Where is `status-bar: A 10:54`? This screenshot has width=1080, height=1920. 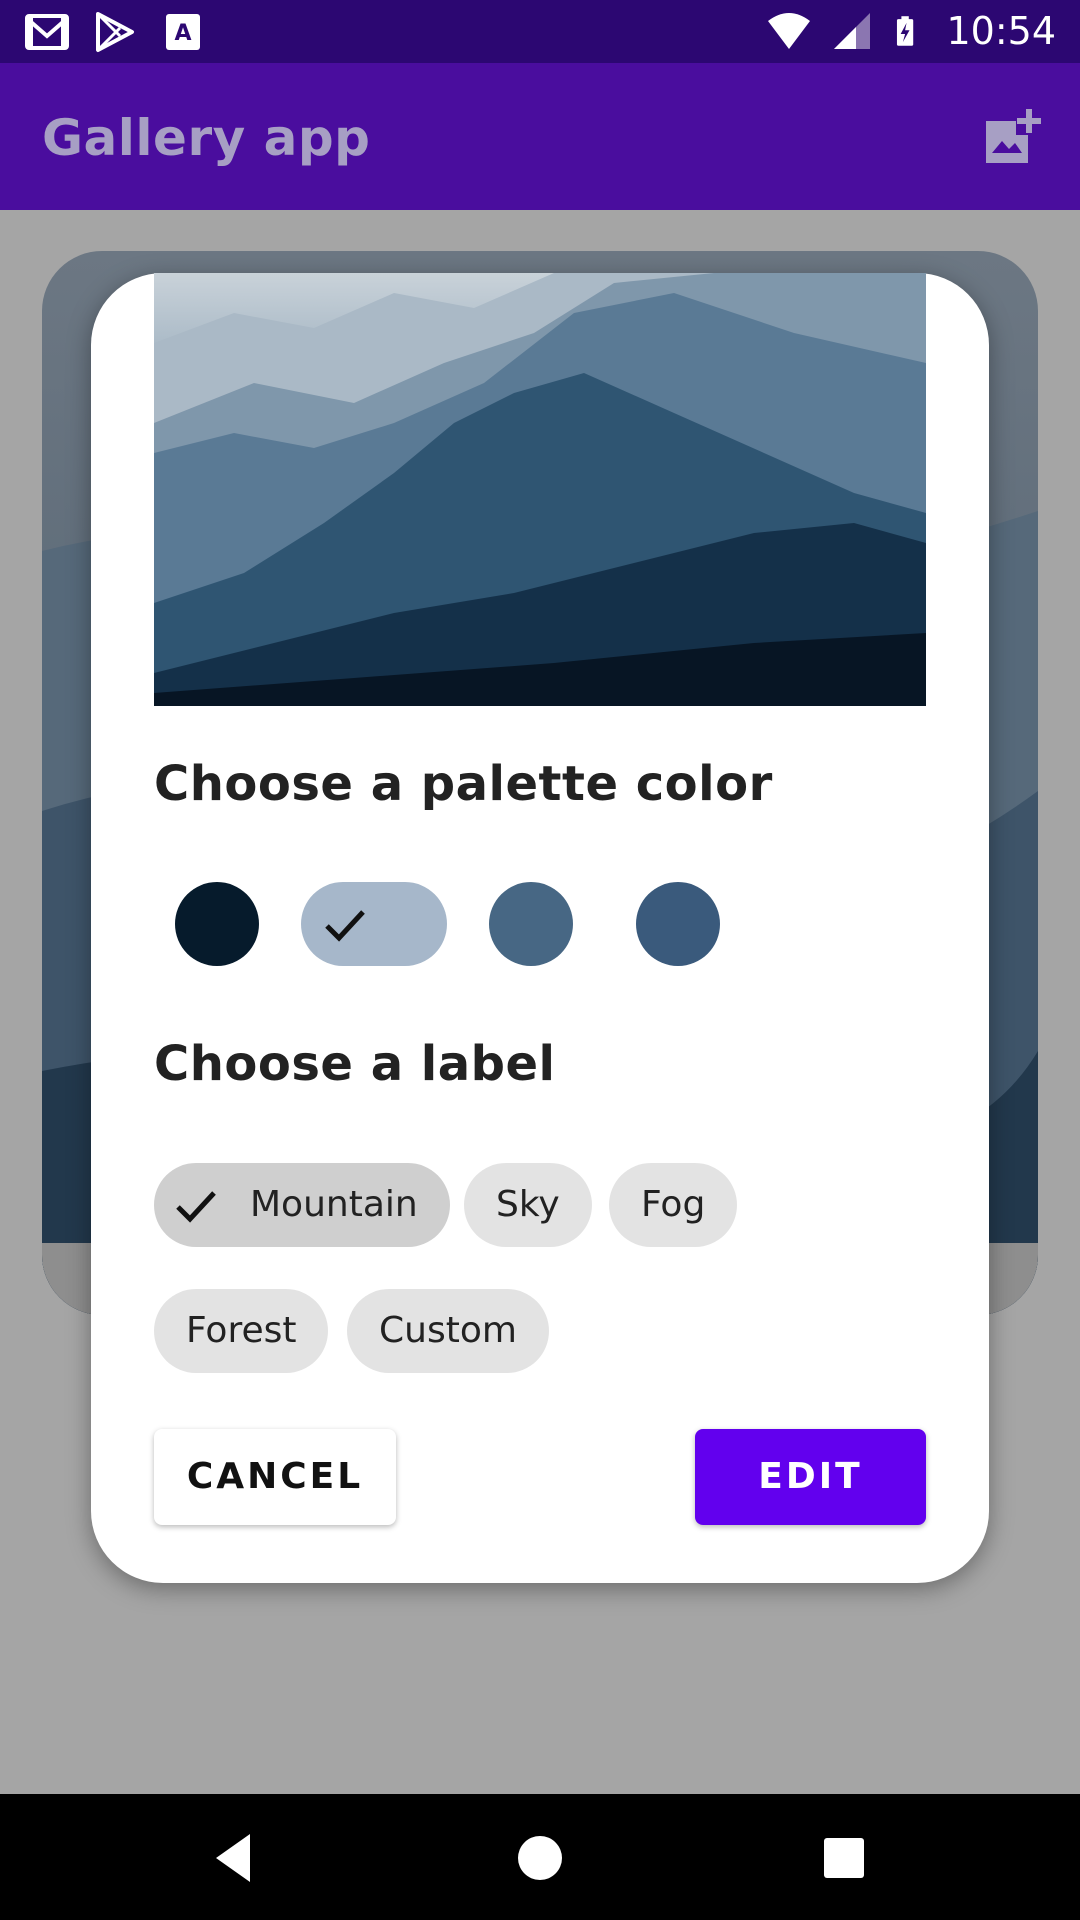 status-bar: A 10:54 is located at coordinates (540, 31).